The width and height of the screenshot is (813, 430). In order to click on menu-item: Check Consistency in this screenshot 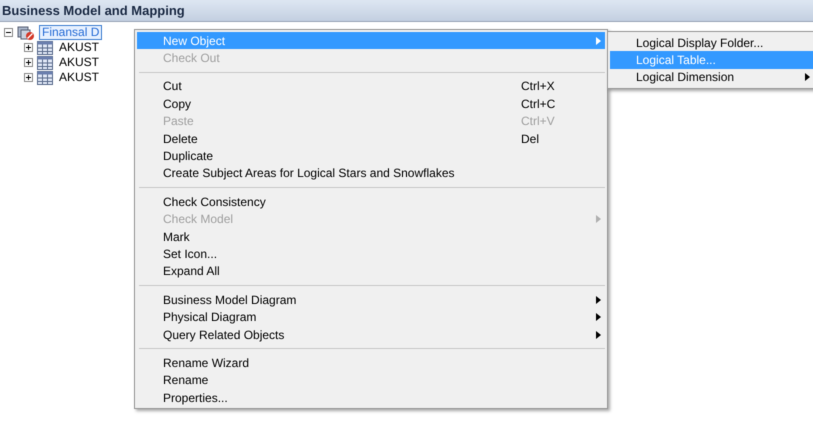, I will do `click(371, 202)`.